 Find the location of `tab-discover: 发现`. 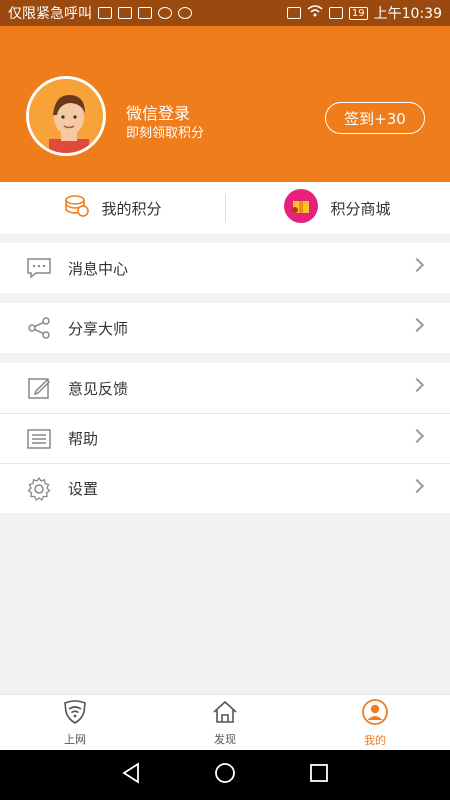

tab-discover: 发现 is located at coordinates (225, 723).